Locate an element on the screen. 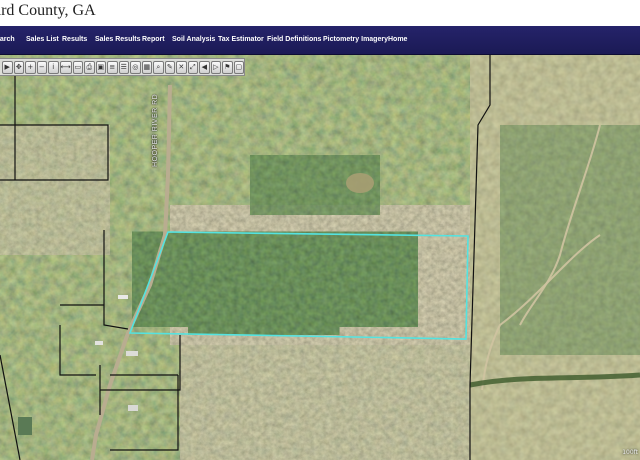 Image resolution: width=640 pixels, height=460 pixels. zoom-out-icon: − is located at coordinates (41, 67).